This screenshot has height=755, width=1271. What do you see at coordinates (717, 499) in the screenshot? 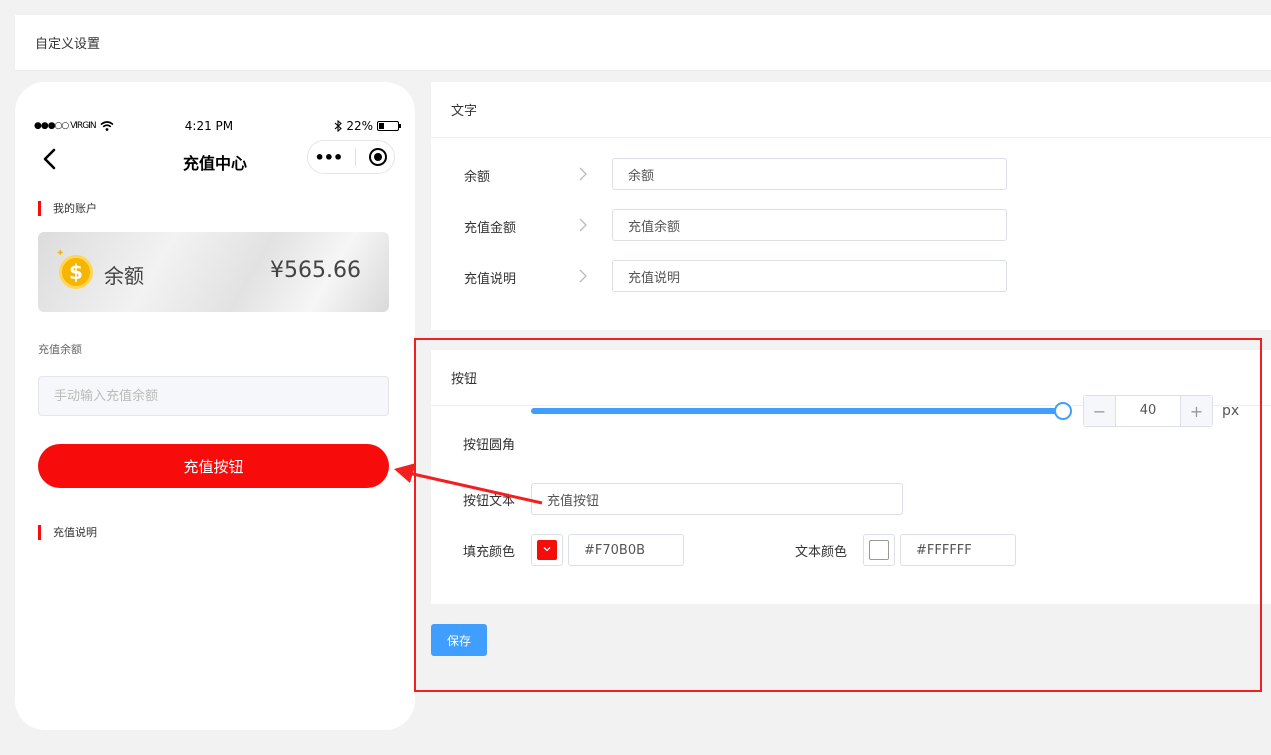
I see `button-text-input` at bounding box center [717, 499].